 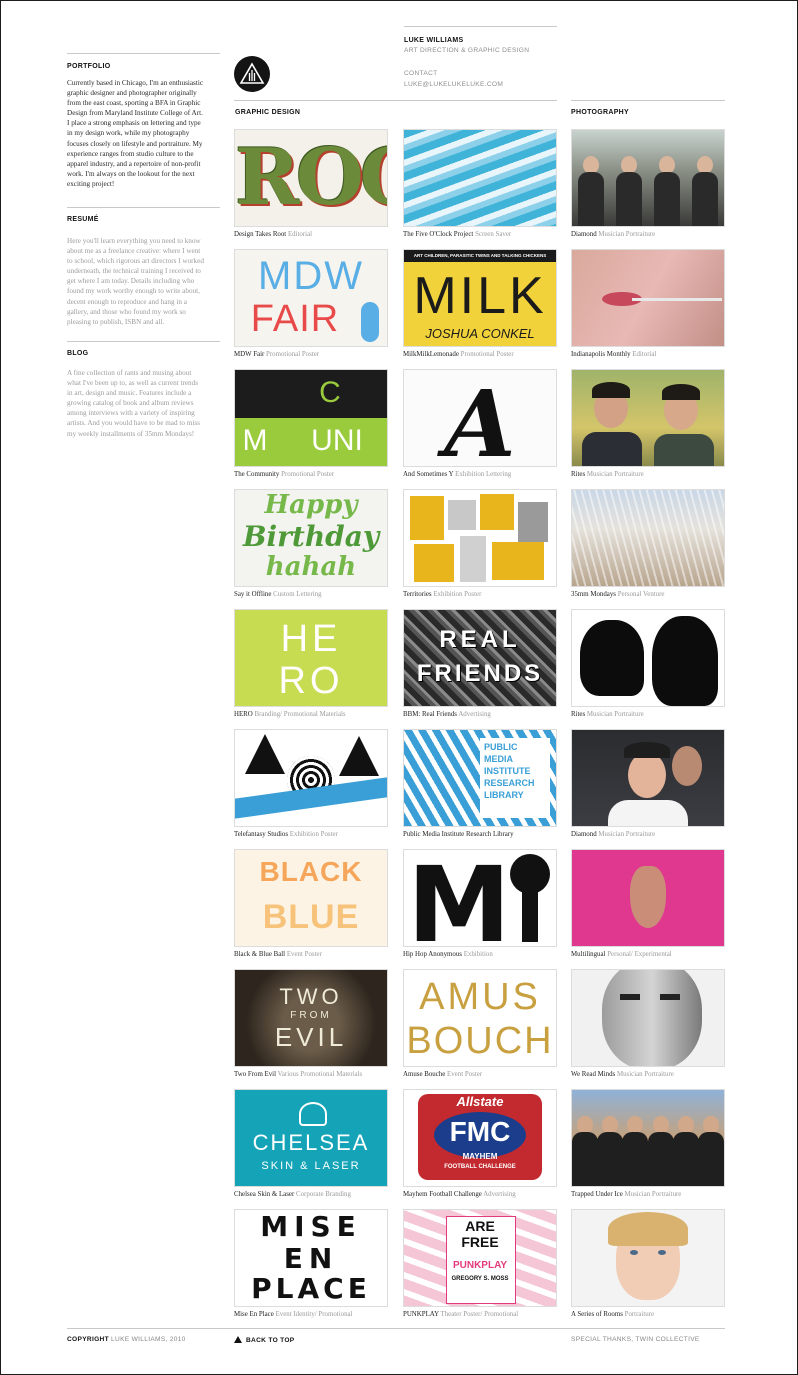 I want to click on thumbnail-caption: And Sometimes Y Exhibition Lettering, so click(x=483, y=474).